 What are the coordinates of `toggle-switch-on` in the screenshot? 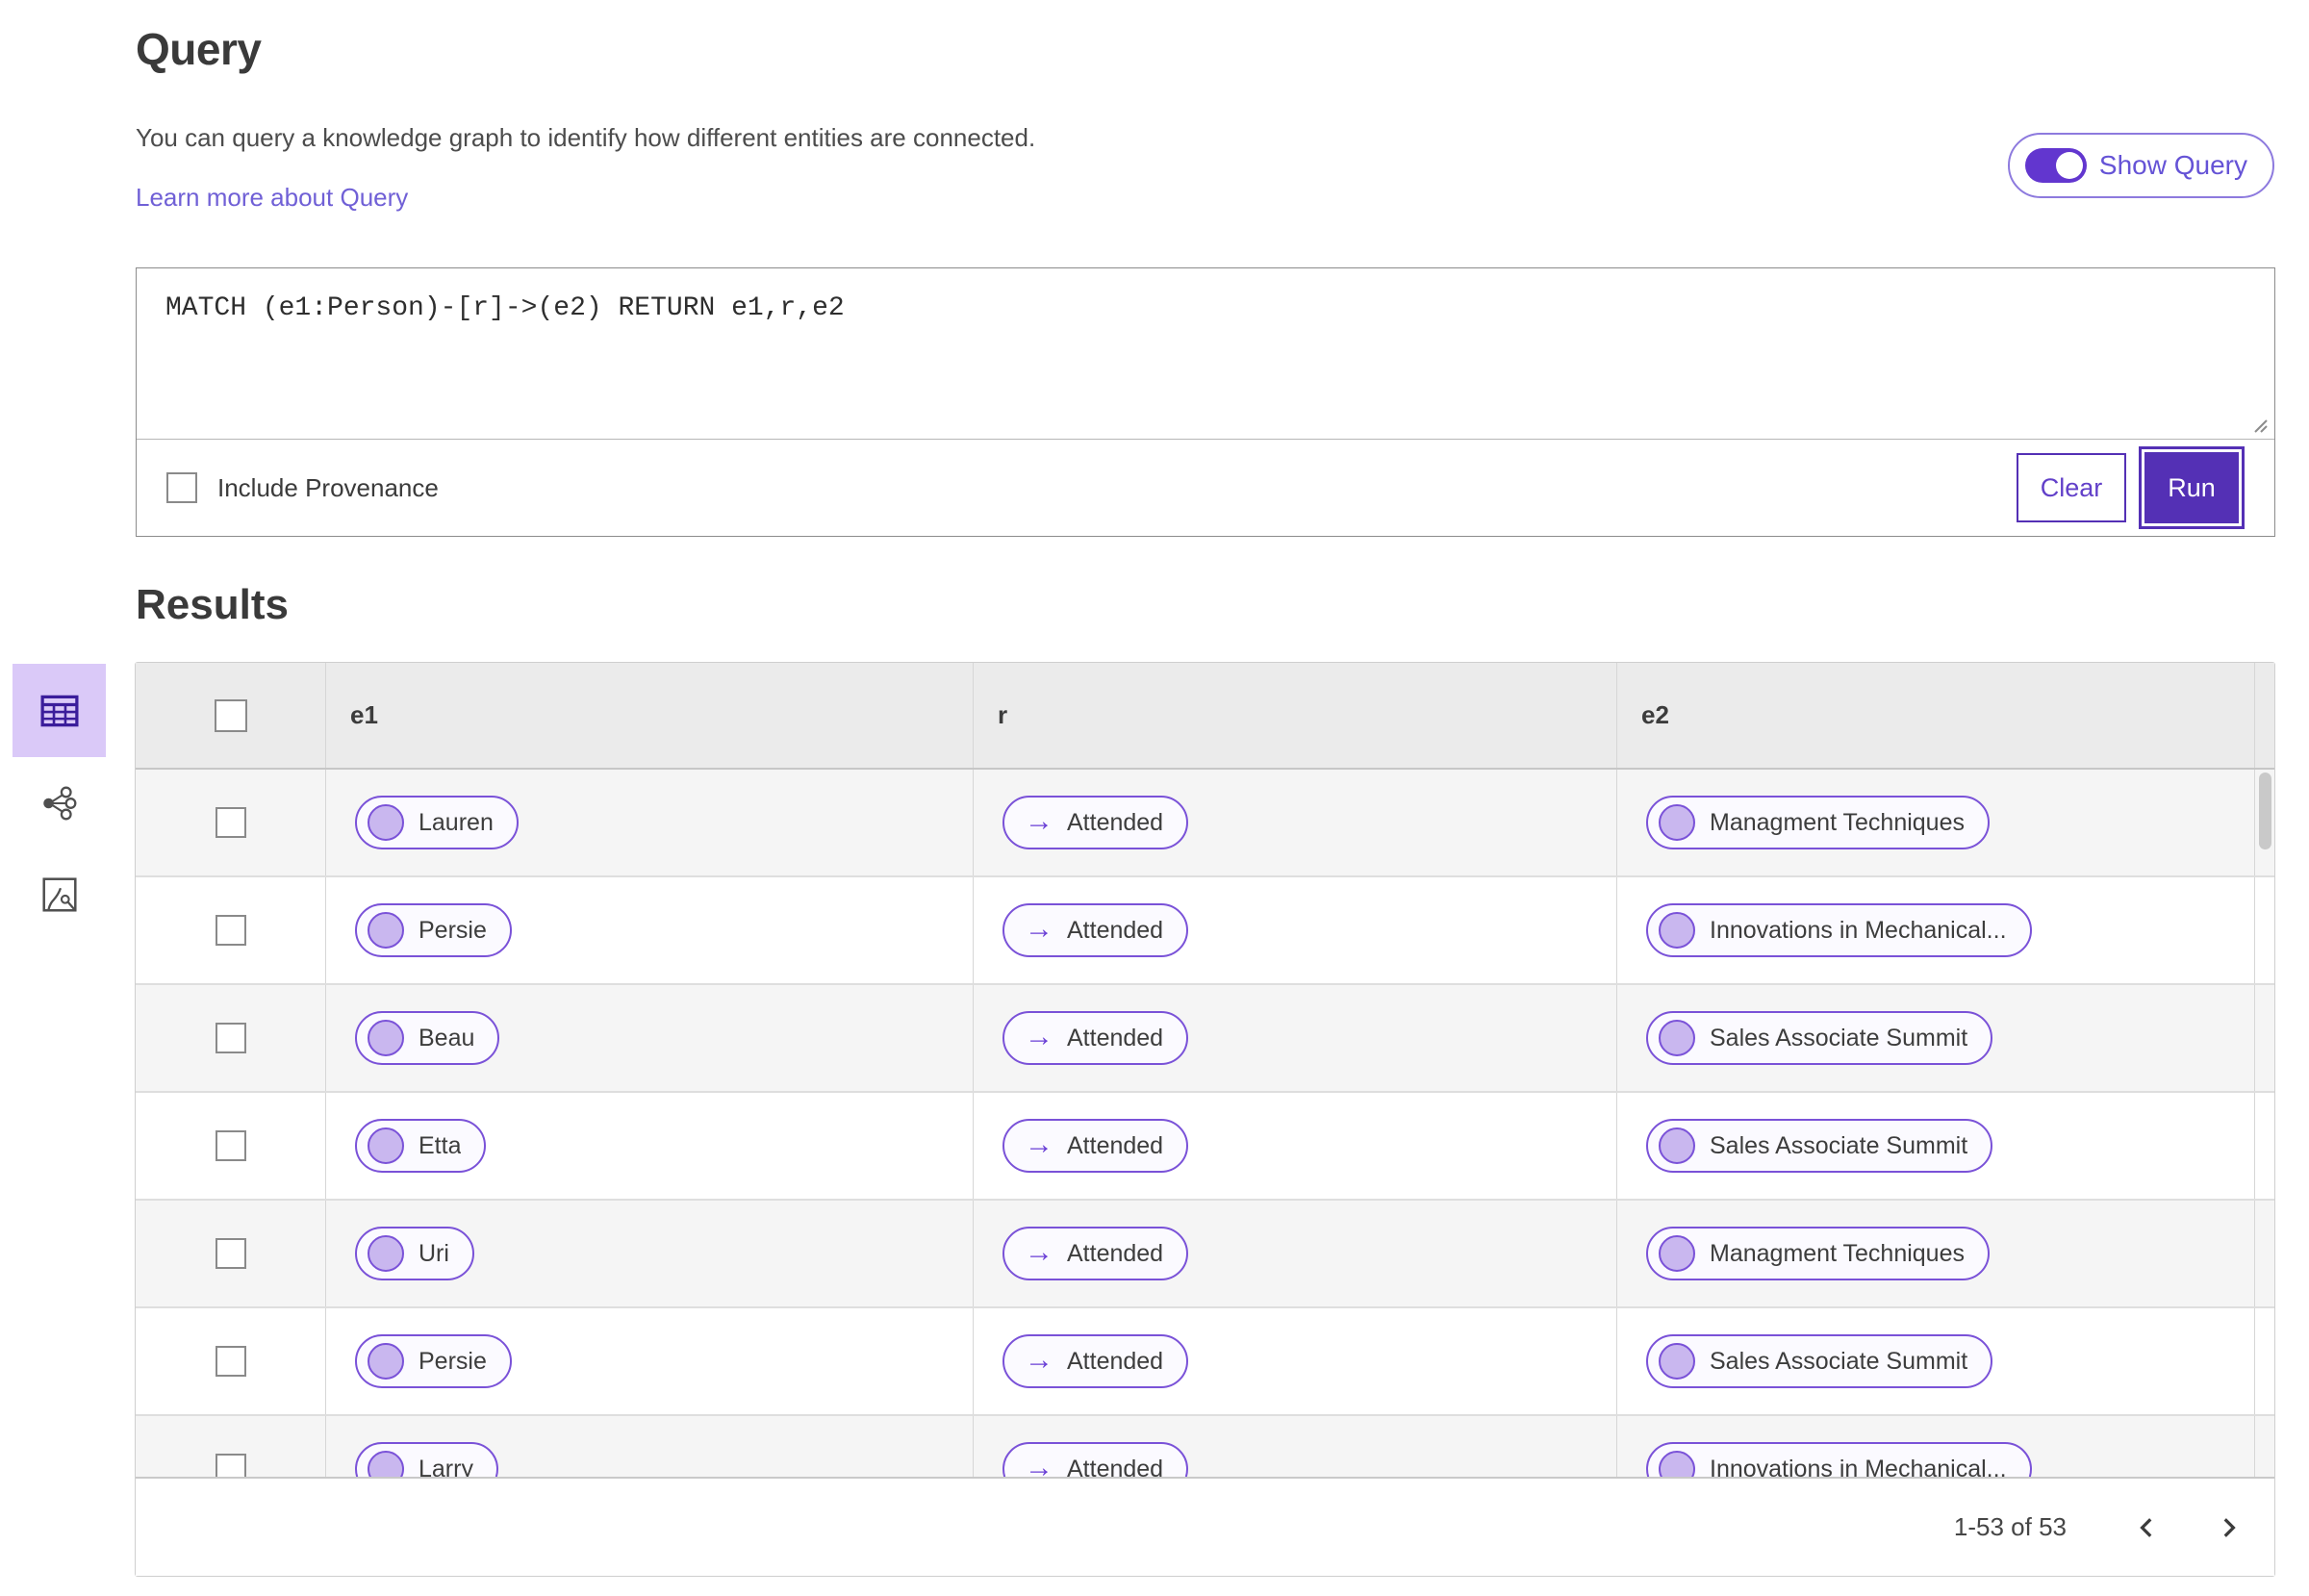 It's located at (2055, 165).